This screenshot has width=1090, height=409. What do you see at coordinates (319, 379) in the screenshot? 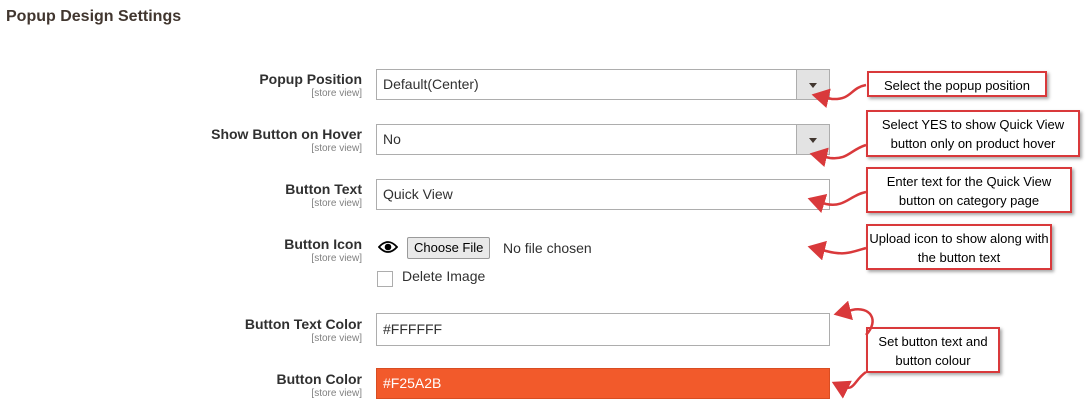
I see `button-color-label: Button Color` at bounding box center [319, 379].